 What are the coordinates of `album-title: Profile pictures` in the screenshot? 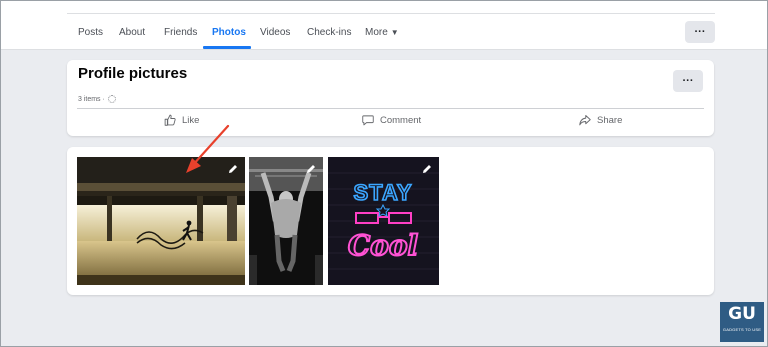 It's located at (133, 73).